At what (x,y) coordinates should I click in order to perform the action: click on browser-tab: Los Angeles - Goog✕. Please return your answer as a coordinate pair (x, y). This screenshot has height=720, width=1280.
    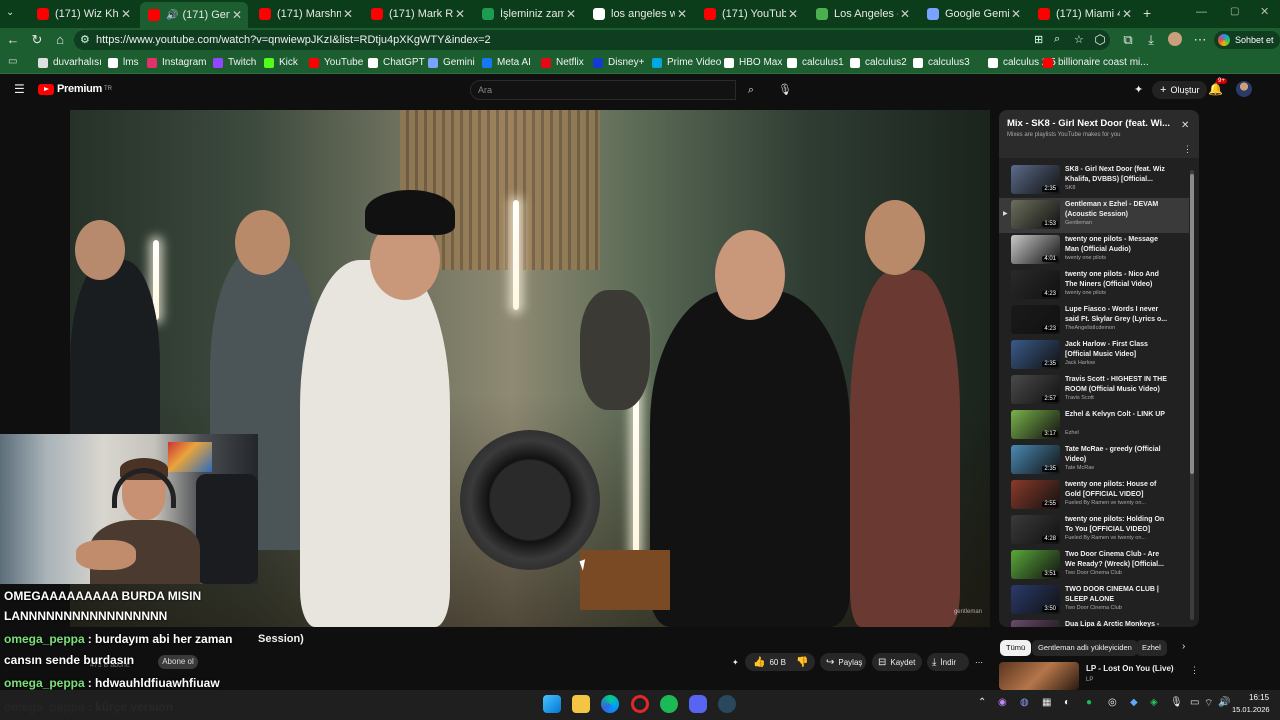
    Looking at the image, I should click on (862, 14).